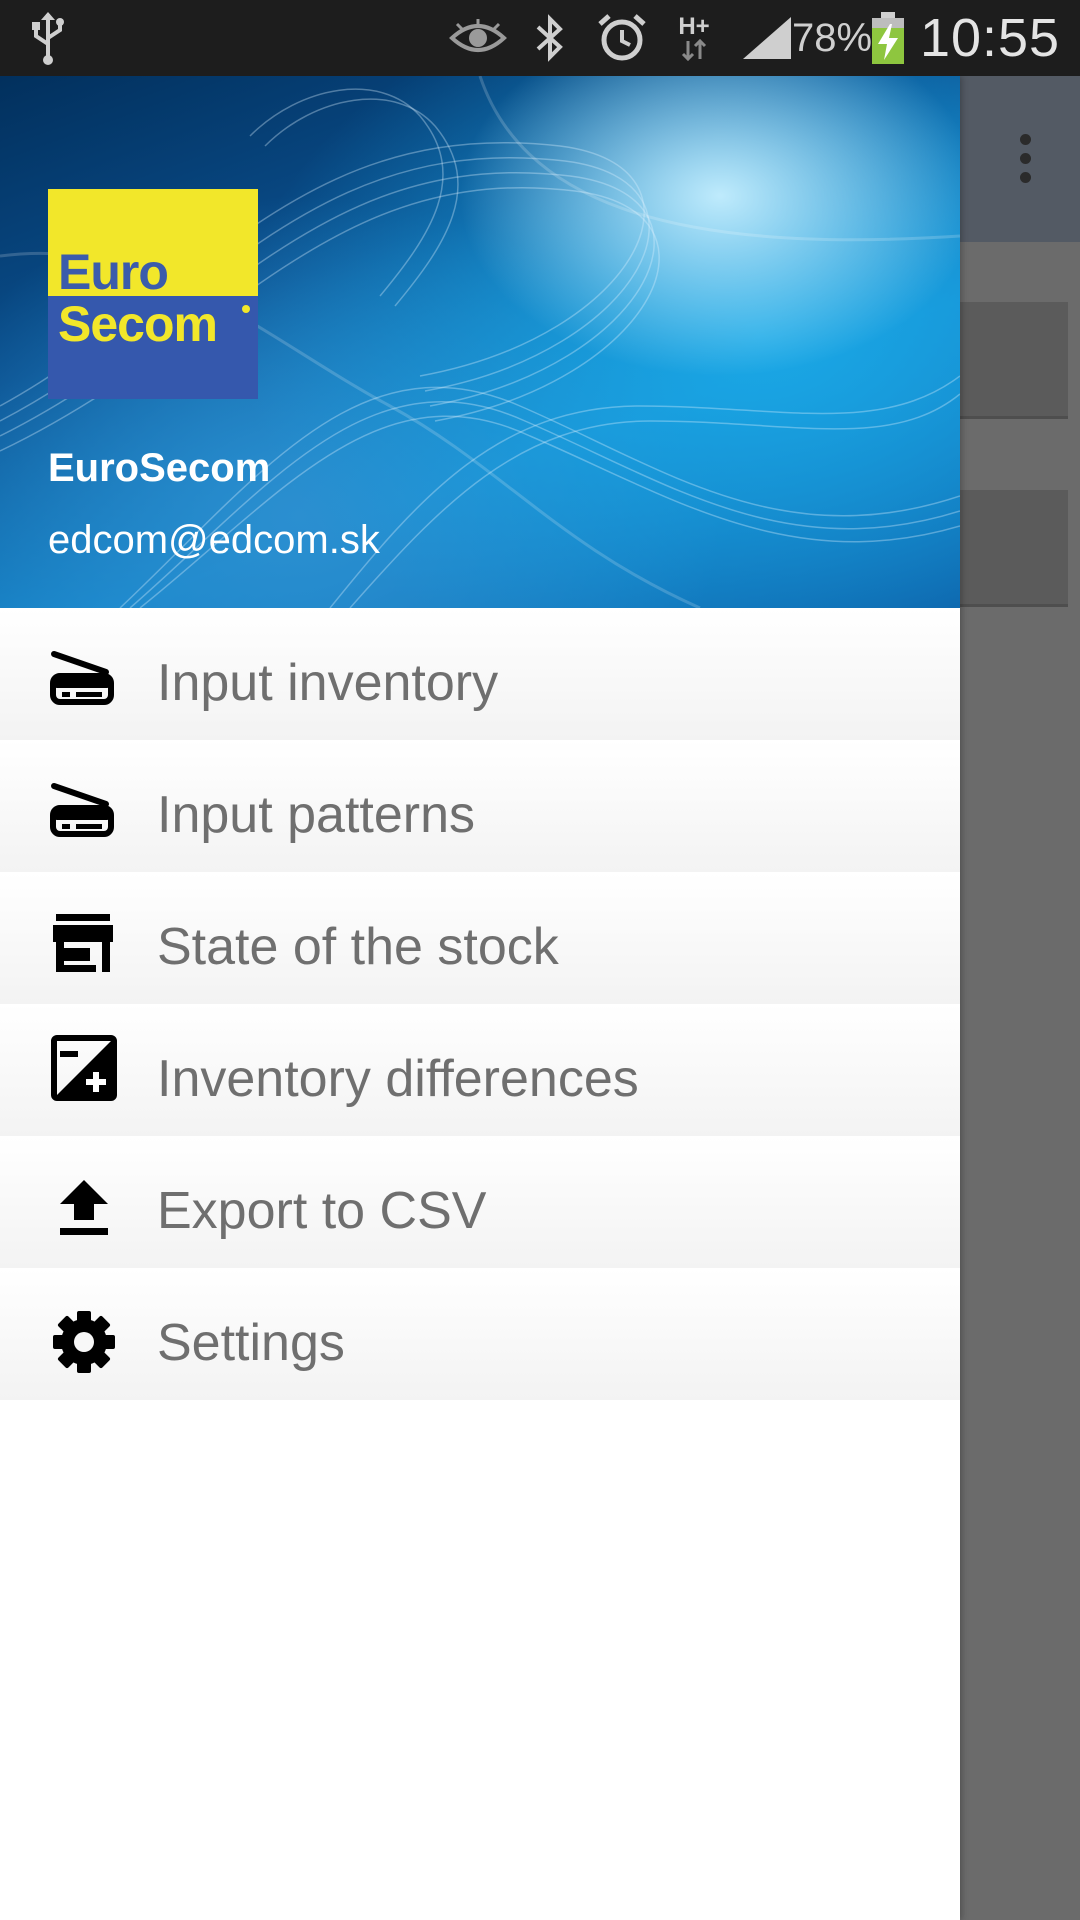 This screenshot has height=1920, width=1080. I want to click on menu-item-label: Export to CSV, so click(322, 1211).